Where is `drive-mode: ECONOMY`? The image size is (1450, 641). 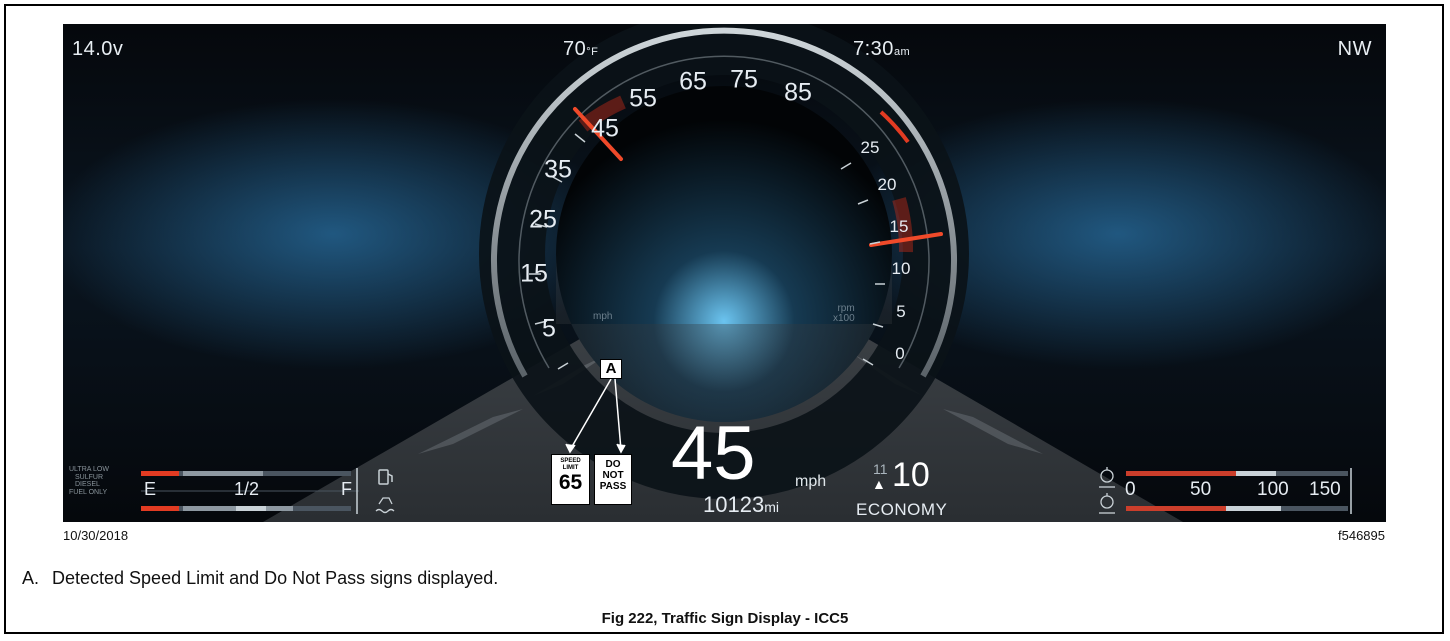
drive-mode: ECONOMY is located at coordinates (902, 509).